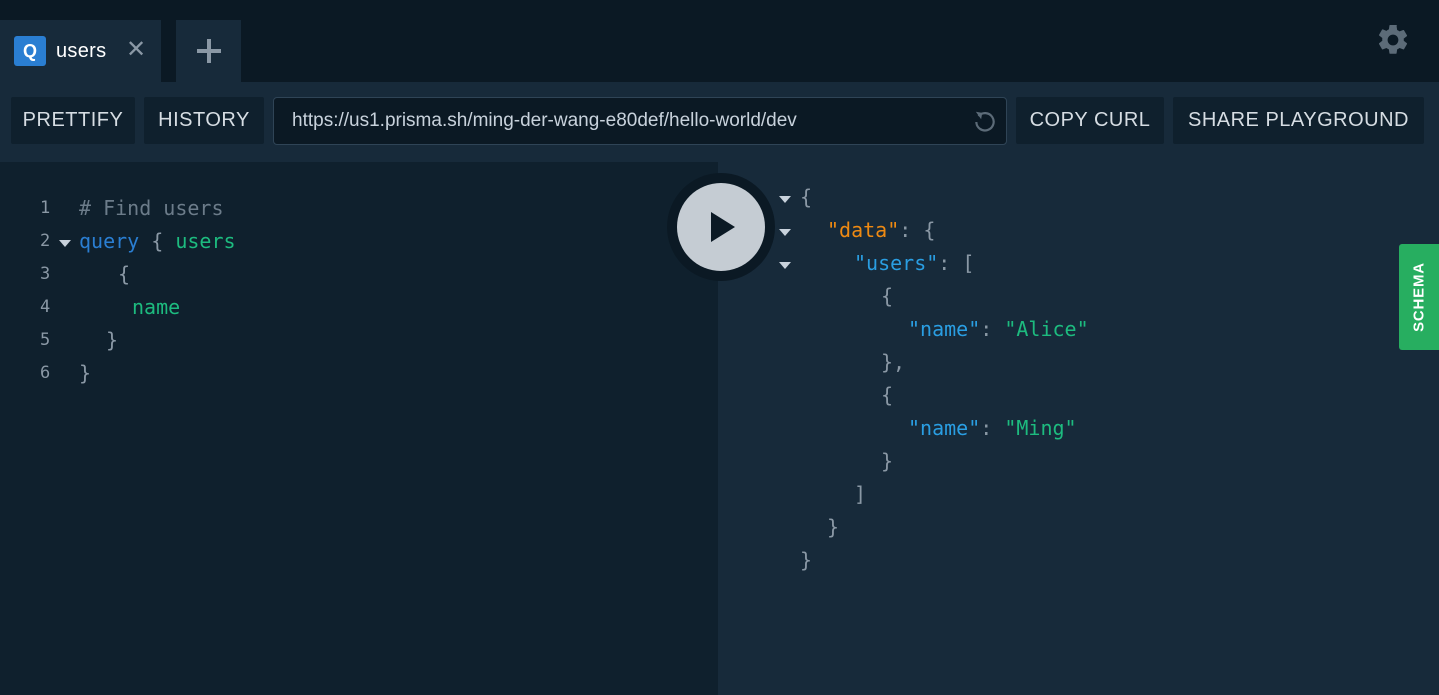 Image resolution: width=1439 pixels, height=695 pixels. Describe the element at coordinates (45, 373) in the screenshot. I see `line-number: 6` at that location.